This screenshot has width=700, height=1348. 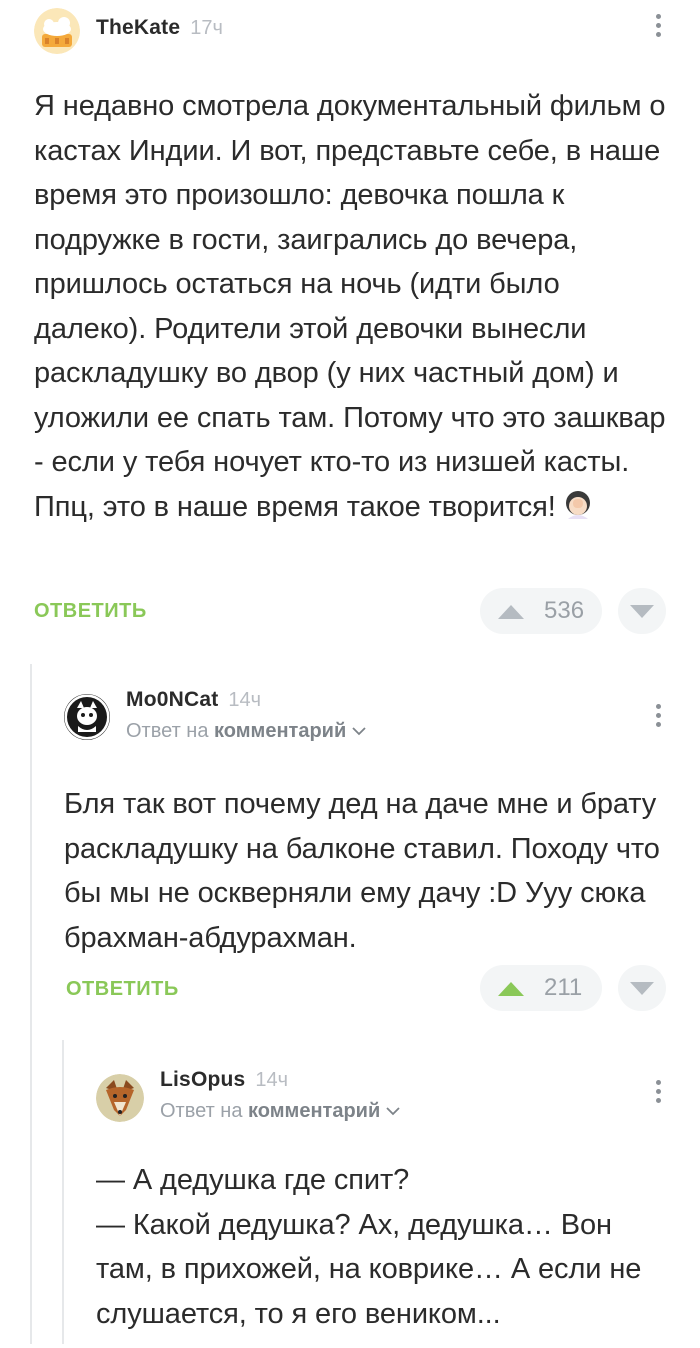 I want to click on thread-line, so click(x=31, y=1004).